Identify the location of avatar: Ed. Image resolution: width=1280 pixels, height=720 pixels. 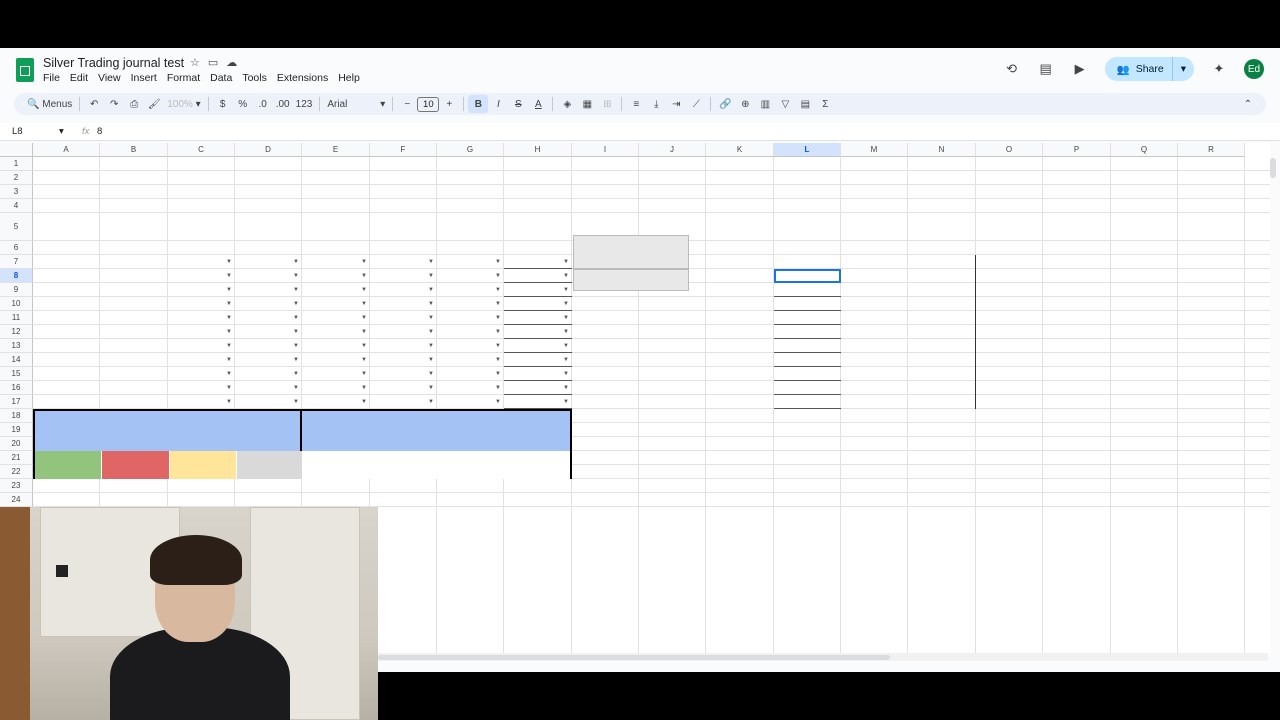
(1254, 69).